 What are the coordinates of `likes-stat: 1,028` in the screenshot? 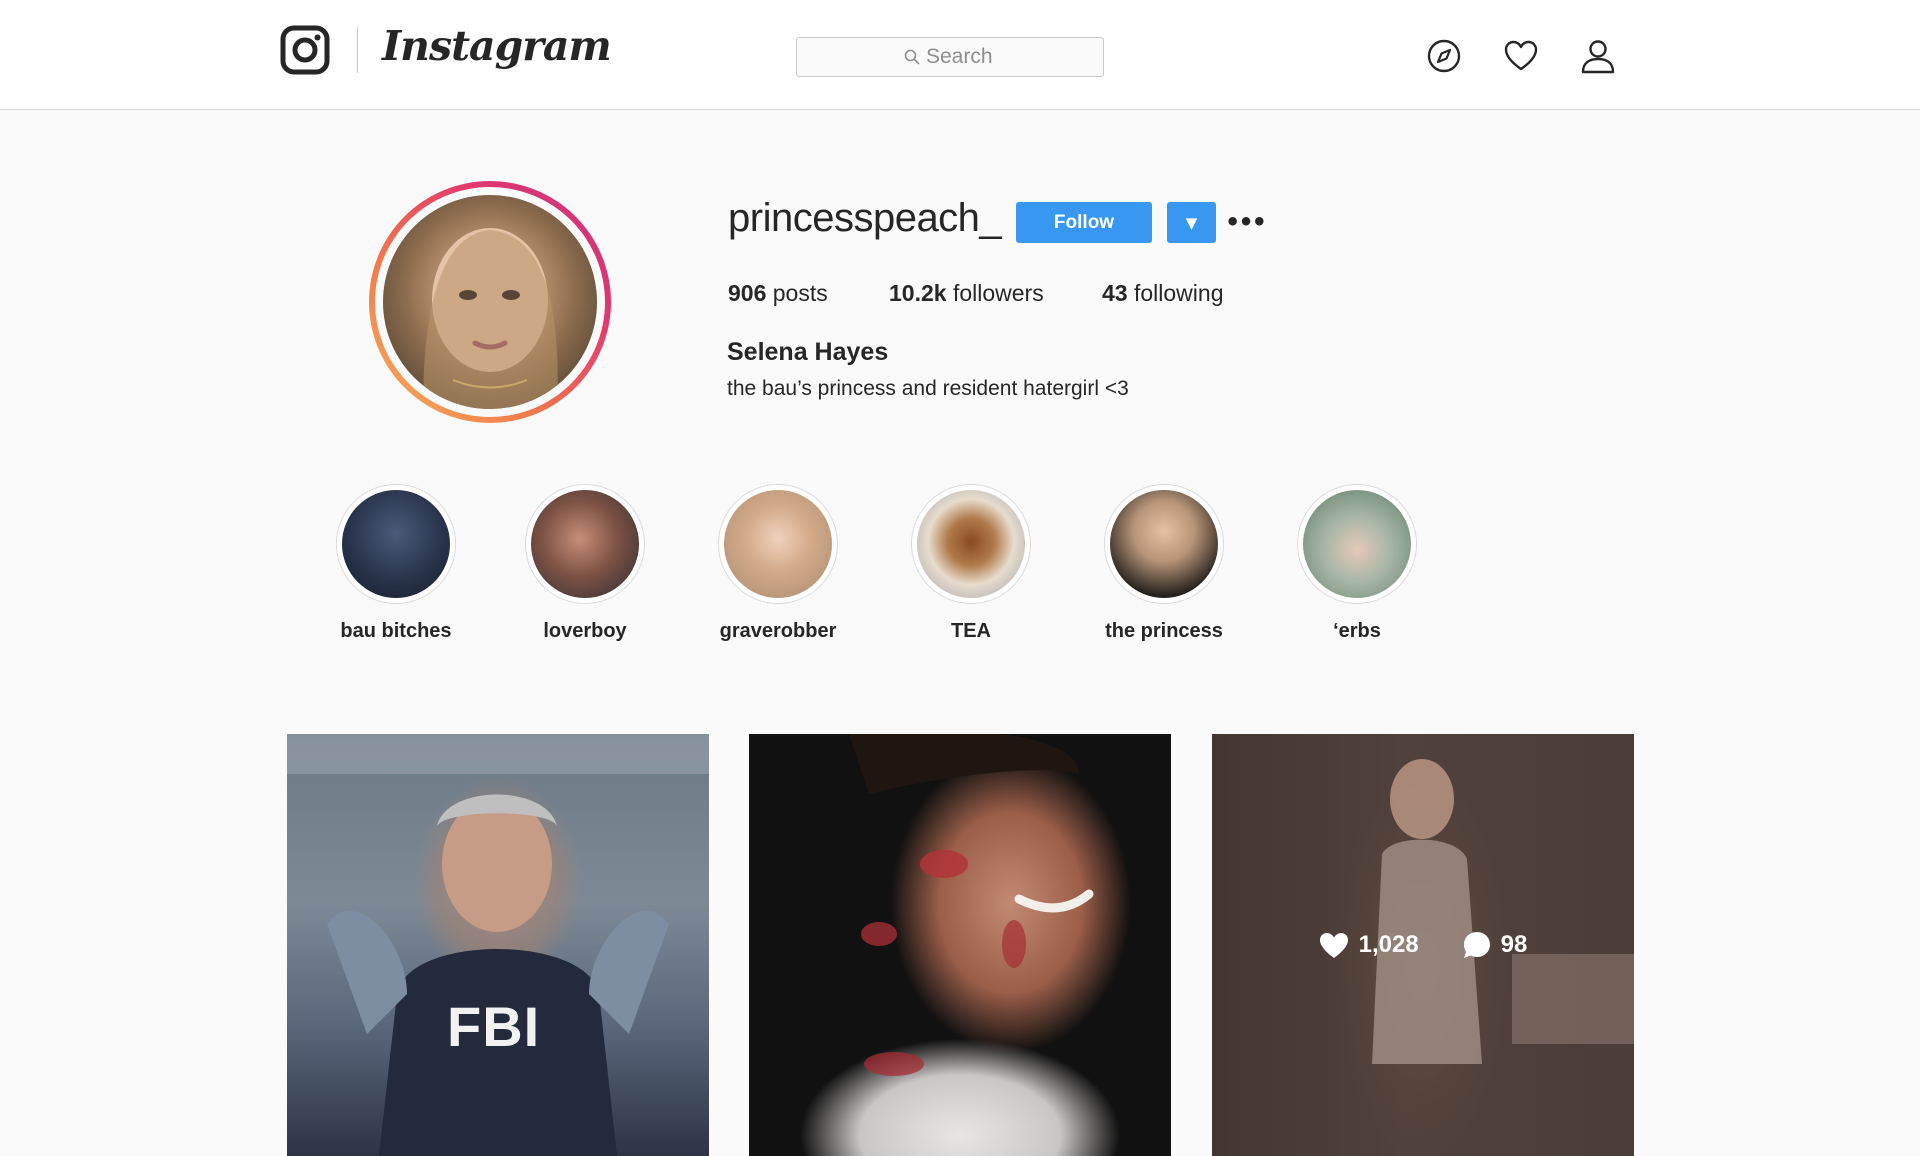 It's located at (1369, 945).